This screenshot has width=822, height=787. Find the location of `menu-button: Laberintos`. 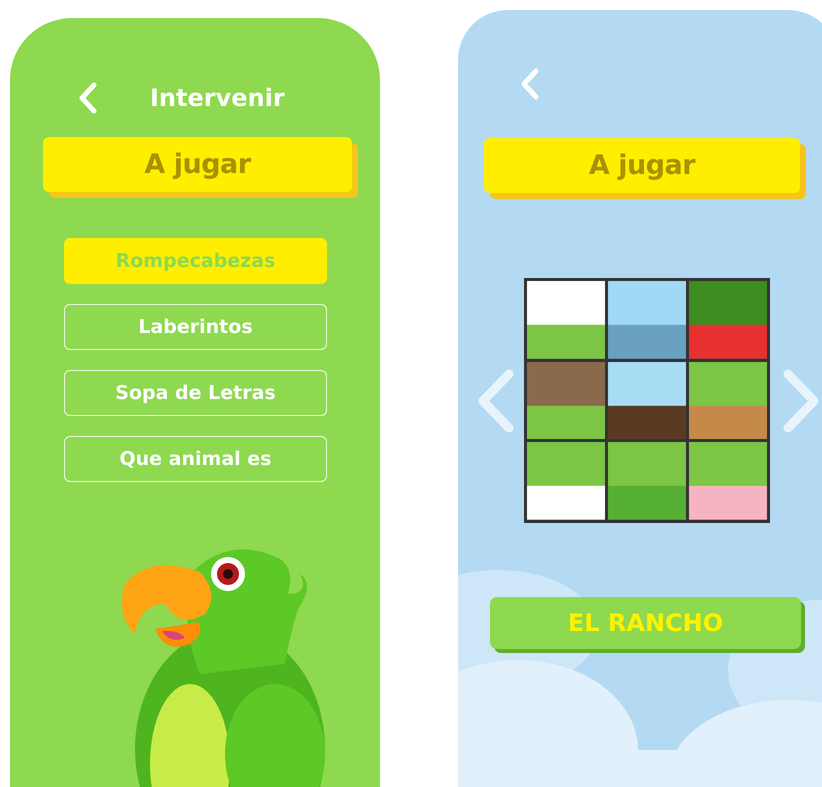

menu-button: Laberintos is located at coordinates (195, 327).